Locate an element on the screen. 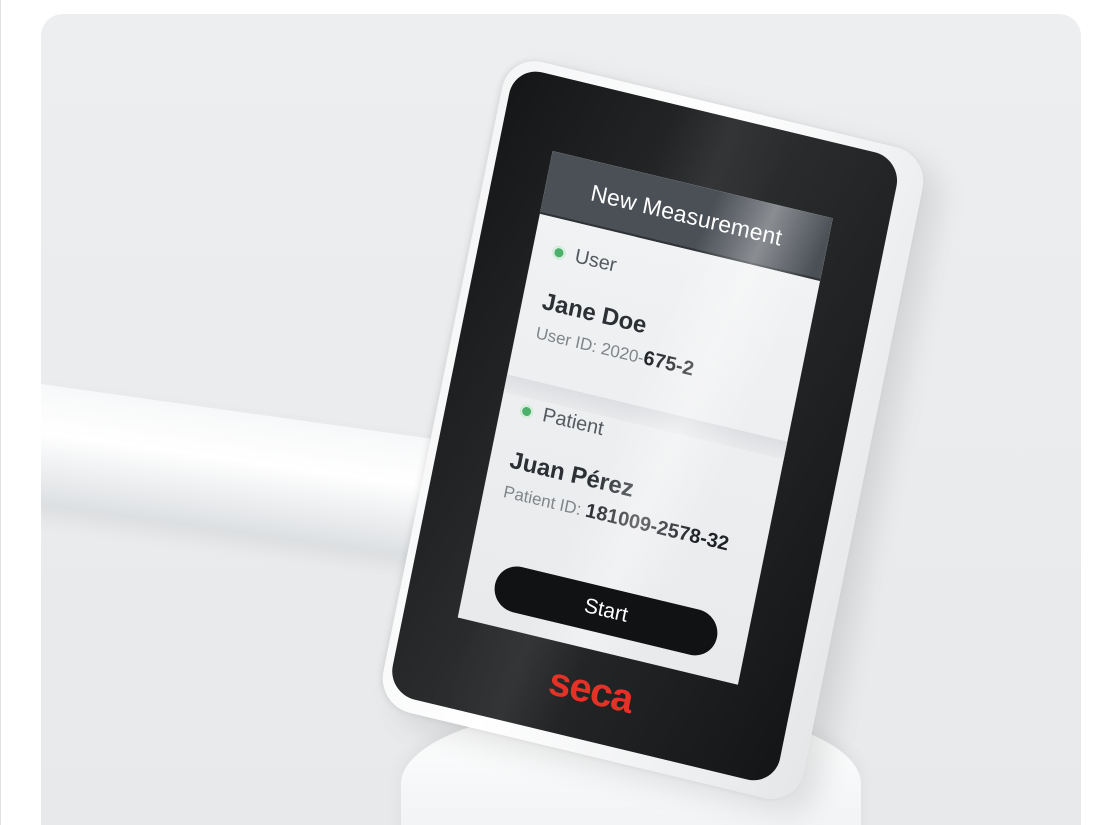  patient-status-dot-icon is located at coordinates (527, 411).